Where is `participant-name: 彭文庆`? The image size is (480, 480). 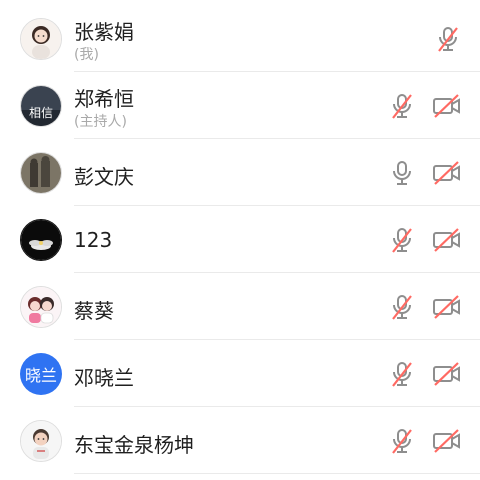 participant-name: 彭文庆 is located at coordinates (104, 177).